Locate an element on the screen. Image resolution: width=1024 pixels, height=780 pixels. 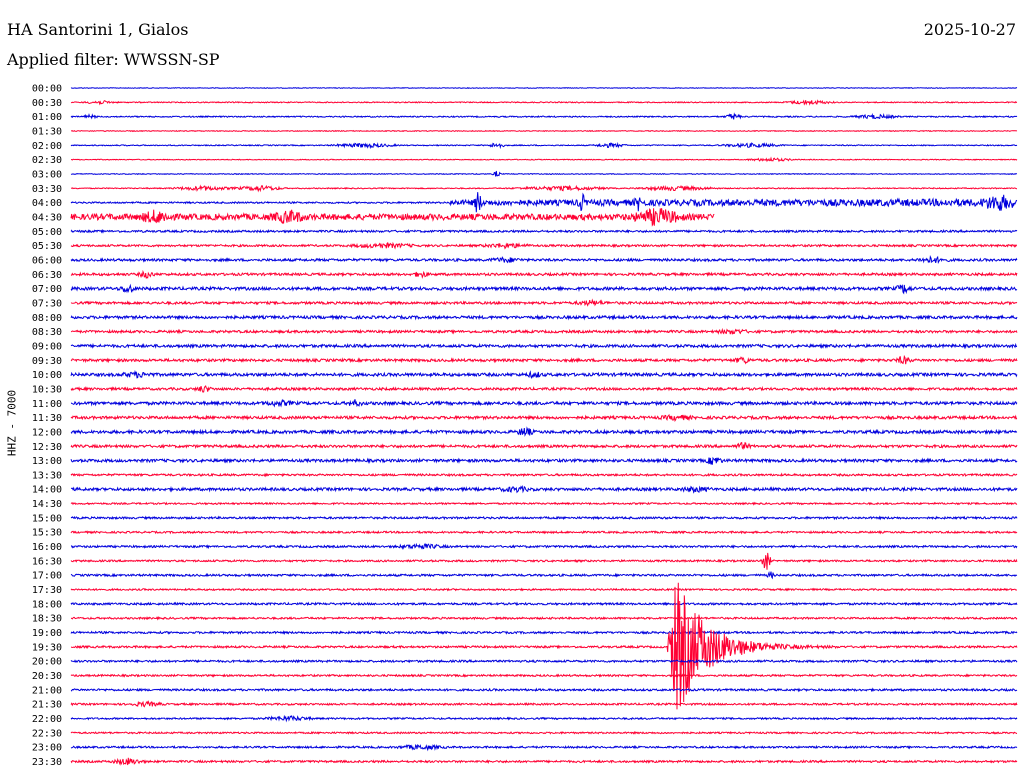
time-tick-label: 18:00 is located at coordinates (47, 604).